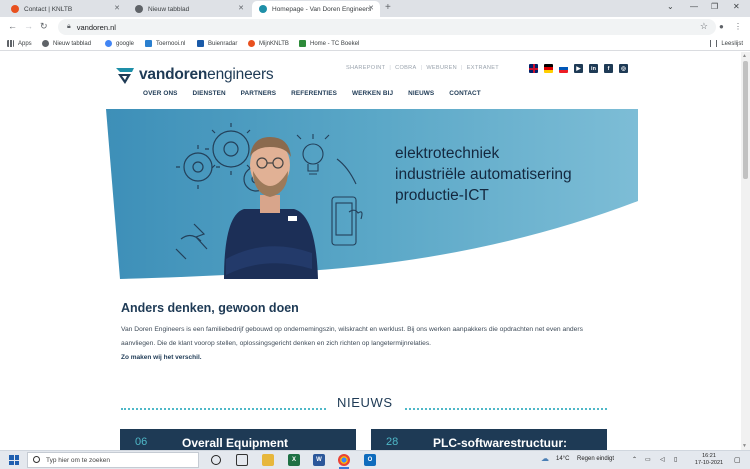 Image resolution: width=750 pixels, height=469 pixels. I want to click on vandoren-logo-mark-icon, so click(125, 76).